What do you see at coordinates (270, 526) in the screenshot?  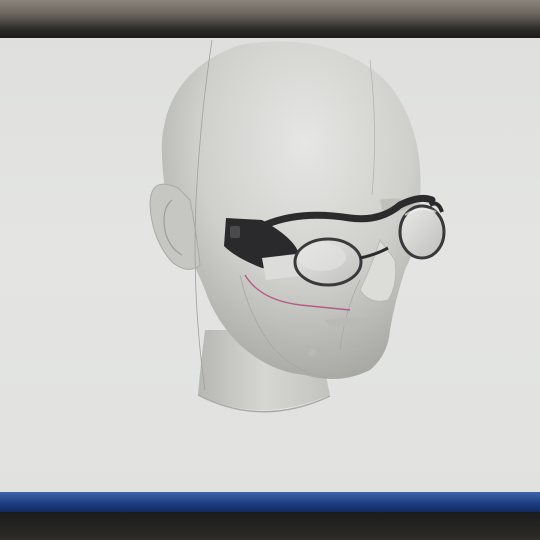 I see `monitor-bottom-bezel` at bounding box center [270, 526].